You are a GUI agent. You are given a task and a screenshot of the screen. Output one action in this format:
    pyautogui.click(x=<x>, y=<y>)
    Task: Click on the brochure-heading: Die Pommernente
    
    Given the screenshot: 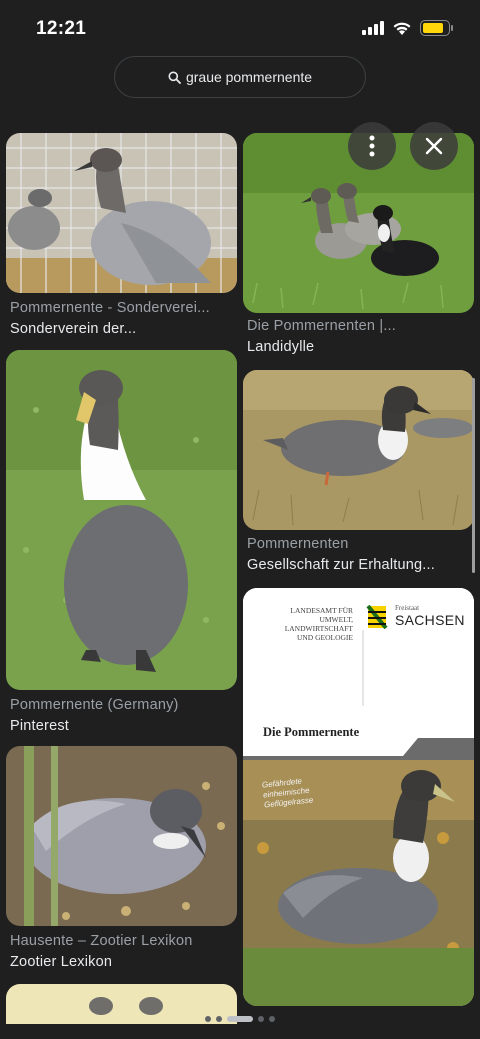 What is the action you would take?
    pyautogui.click(x=311, y=732)
    